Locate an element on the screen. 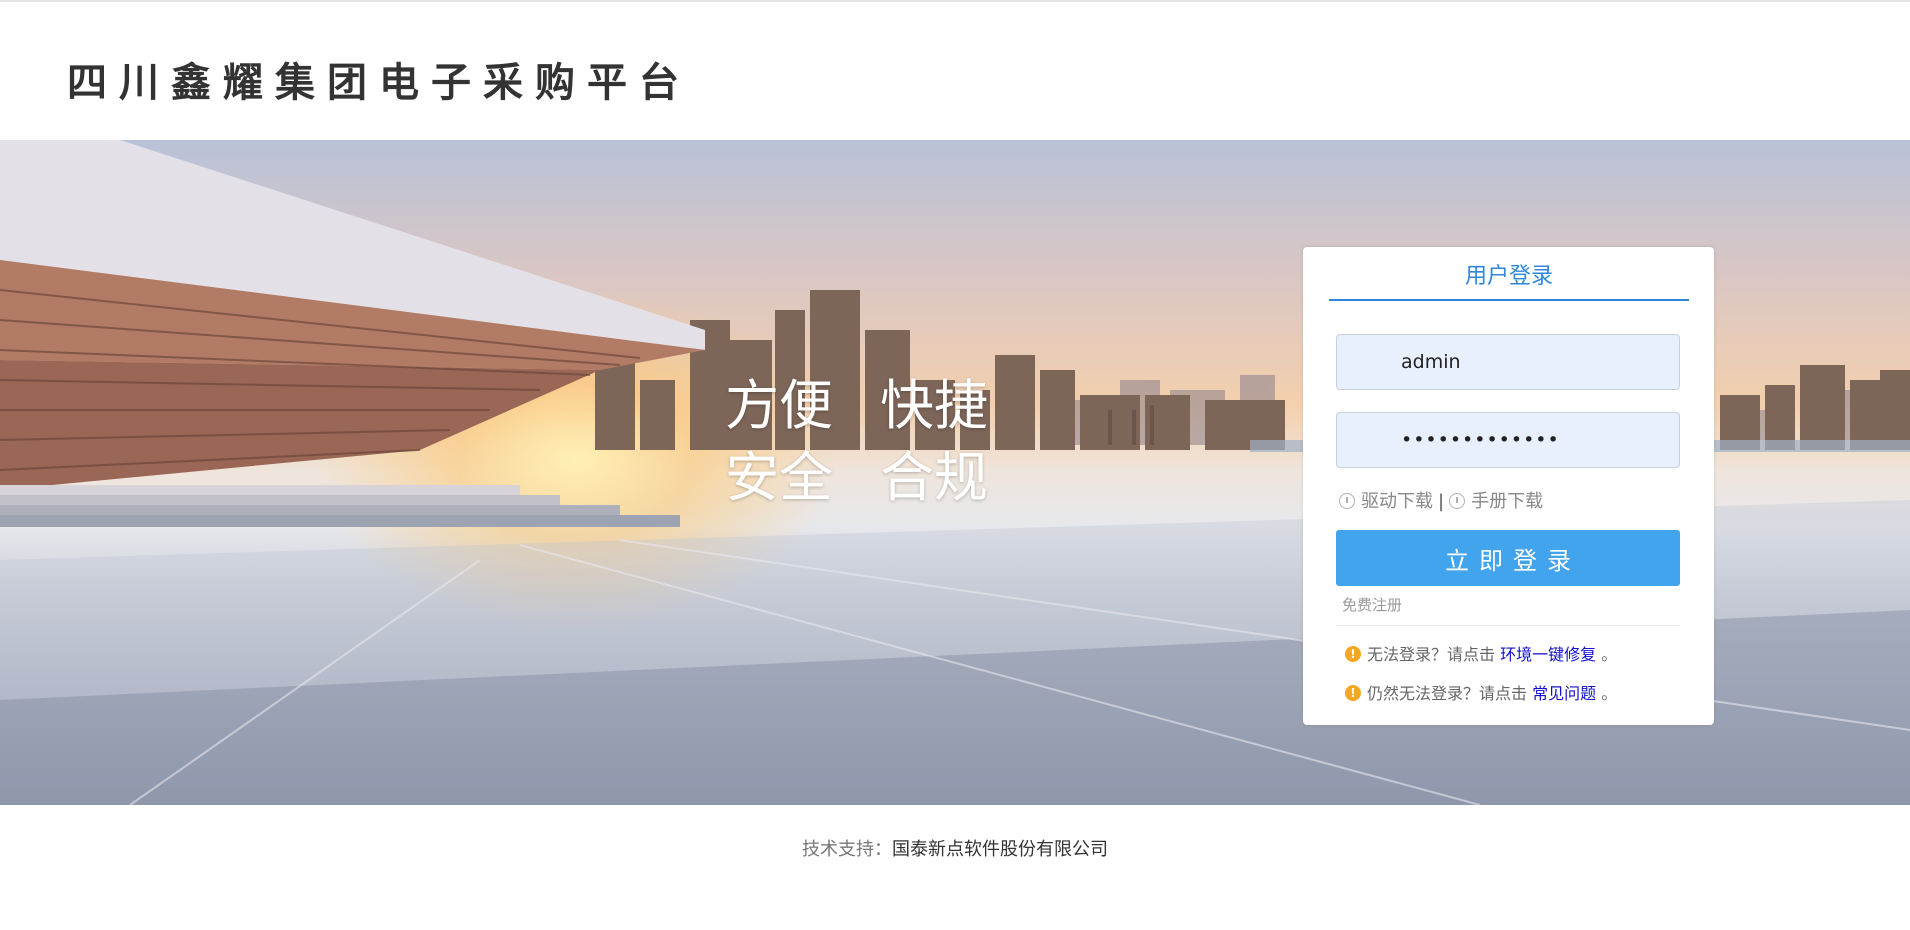 The image size is (1910, 930). help-text: 无法登录？请点击 is located at coordinates (1431, 654).